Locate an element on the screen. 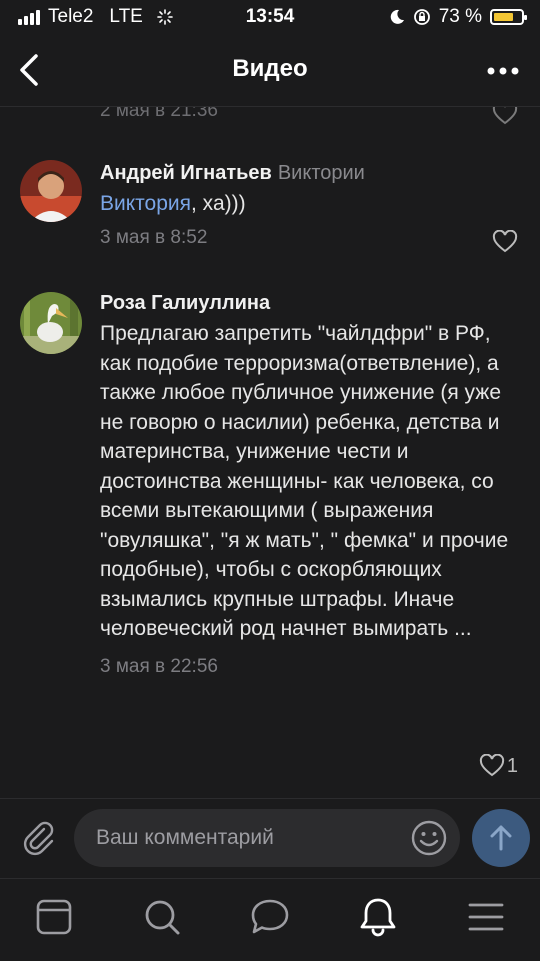 This screenshot has height=961, width=540. comment-timestamp: 3 мая в 22:56 is located at coordinates (159, 666).